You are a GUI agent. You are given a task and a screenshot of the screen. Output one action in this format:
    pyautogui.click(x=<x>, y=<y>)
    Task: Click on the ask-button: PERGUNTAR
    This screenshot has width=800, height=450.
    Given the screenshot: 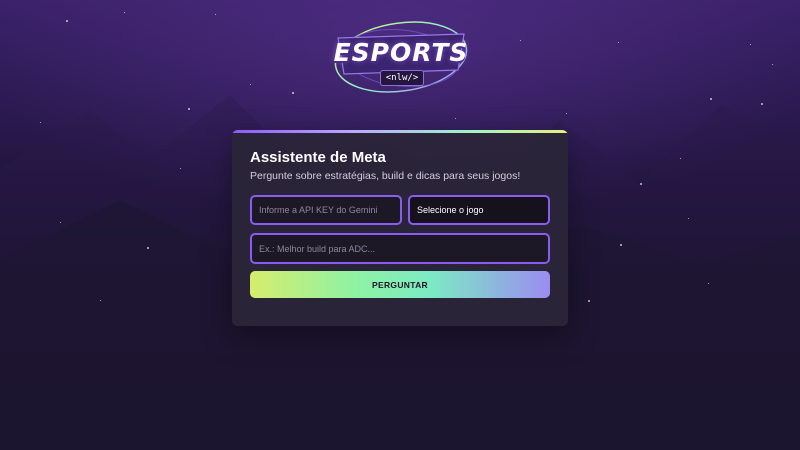 What is the action you would take?
    pyautogui.click(x=400, y=284)
    